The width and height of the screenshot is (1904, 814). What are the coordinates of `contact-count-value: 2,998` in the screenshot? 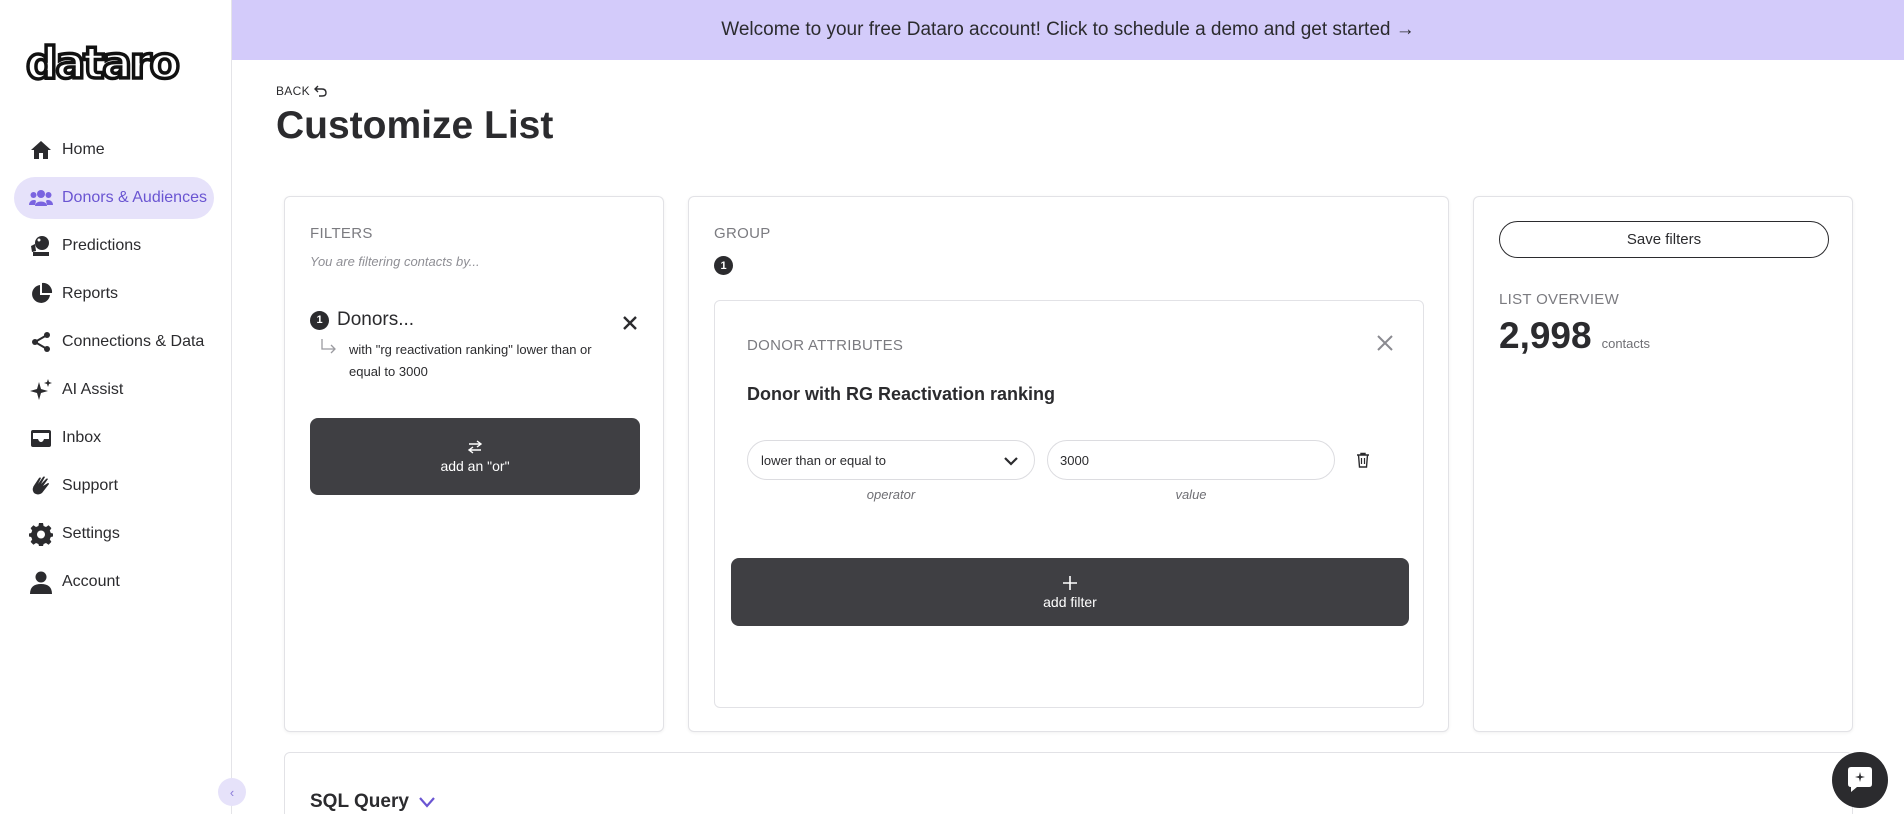 It's located at (1545, 335).